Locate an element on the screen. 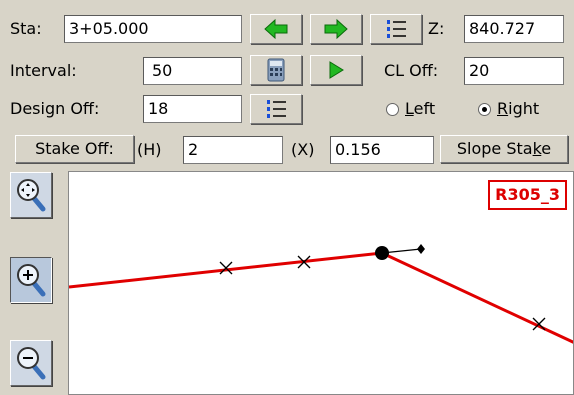 Image resolution: width=574 pixels, height=395 pixels. cl-offset-label: CL Off: is located at coordinates (411, 70).